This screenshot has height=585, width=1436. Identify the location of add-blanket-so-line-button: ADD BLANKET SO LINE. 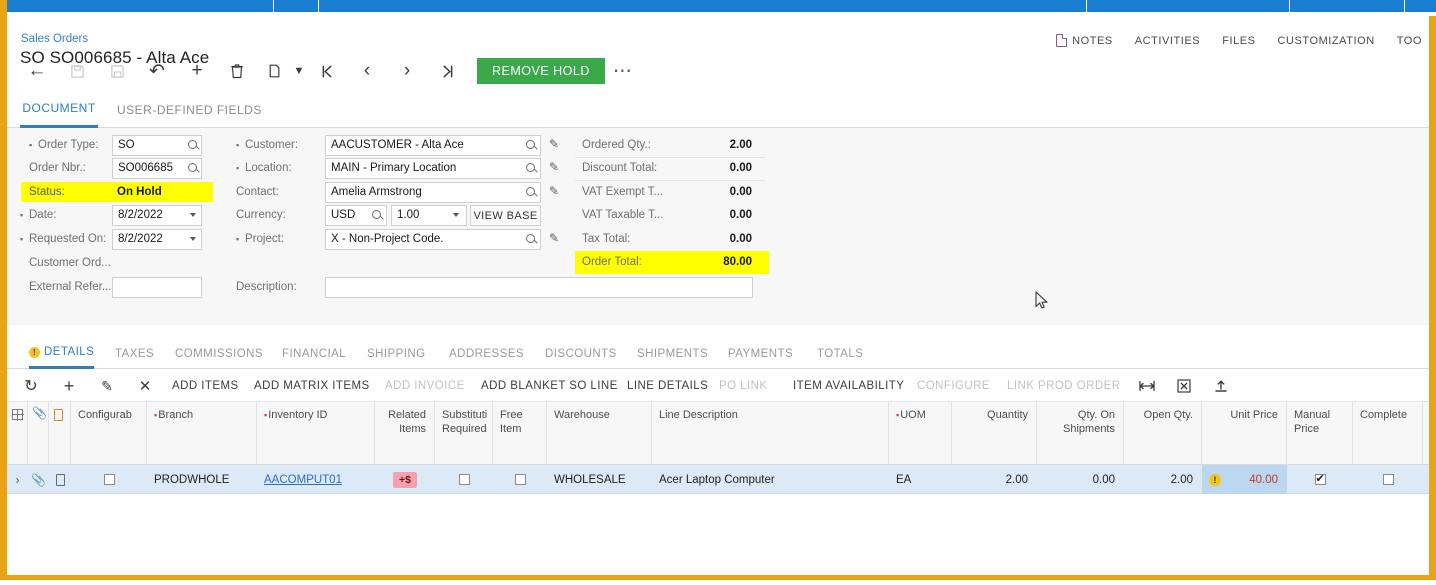
(549, 386).